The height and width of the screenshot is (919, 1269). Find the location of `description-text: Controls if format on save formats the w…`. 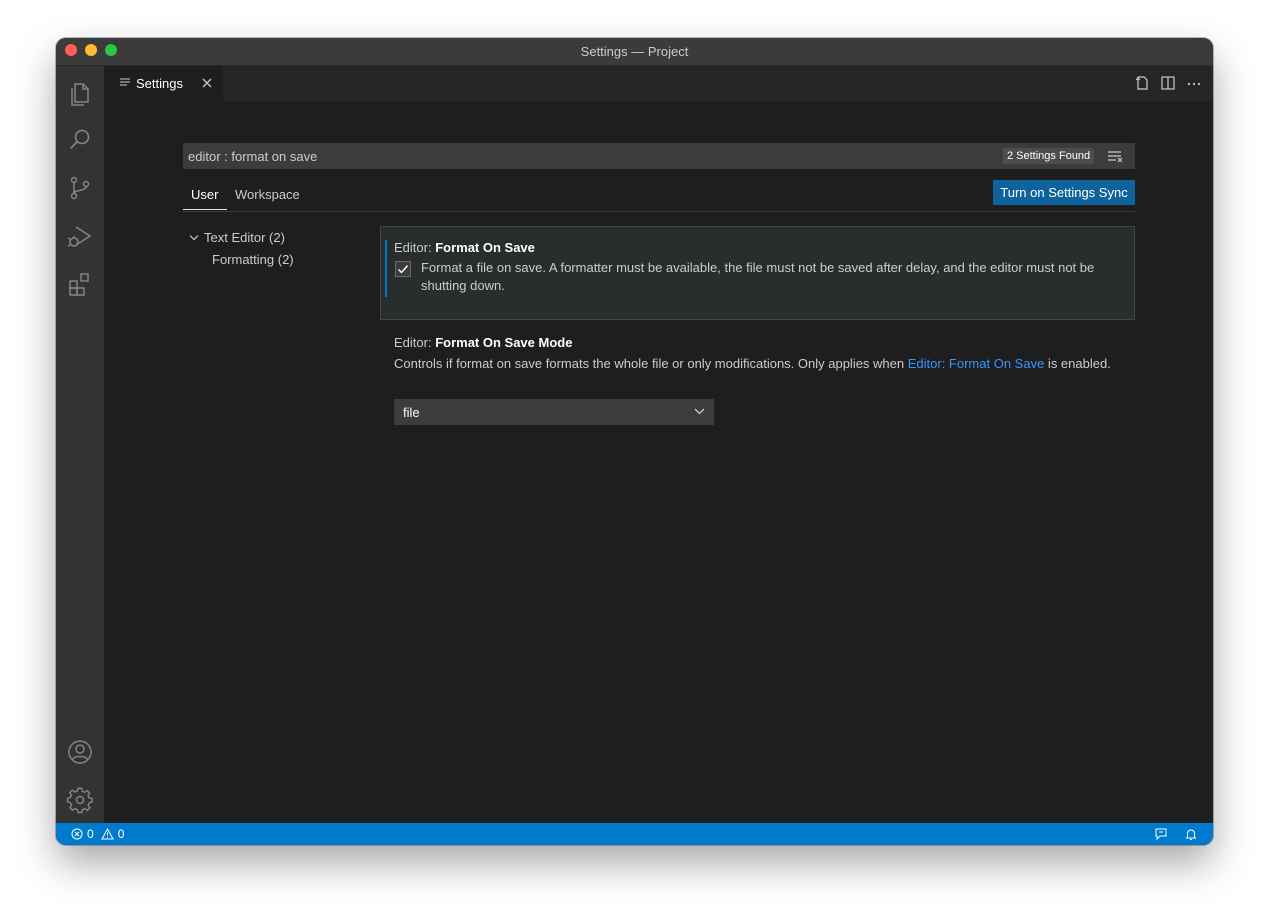

description-text: Controls if format on save formats the w… is located at coordinates (651, 363).